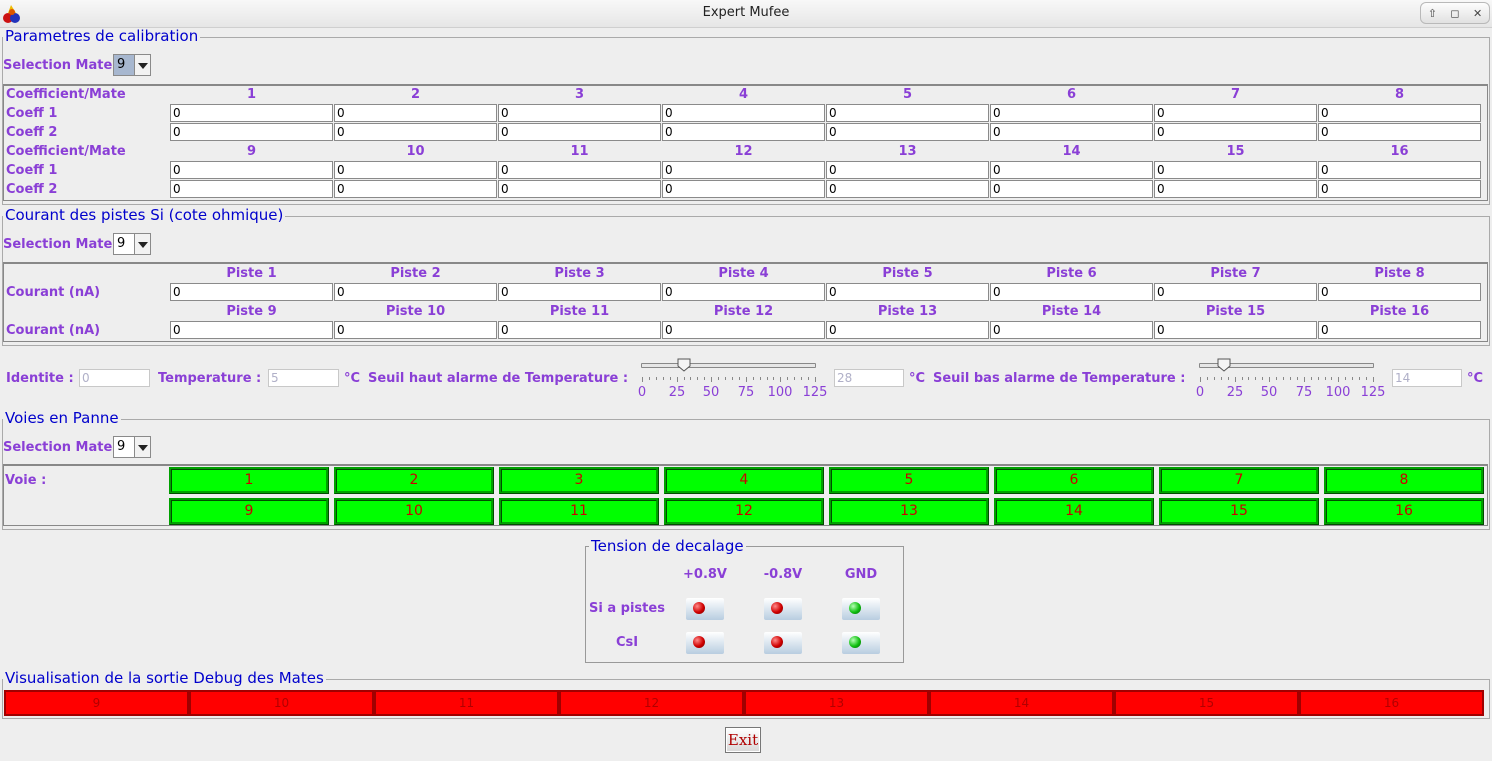 The width and height of the screenshot is (1492, 761). I want to click on voie-button: 4, so click(744, 480).